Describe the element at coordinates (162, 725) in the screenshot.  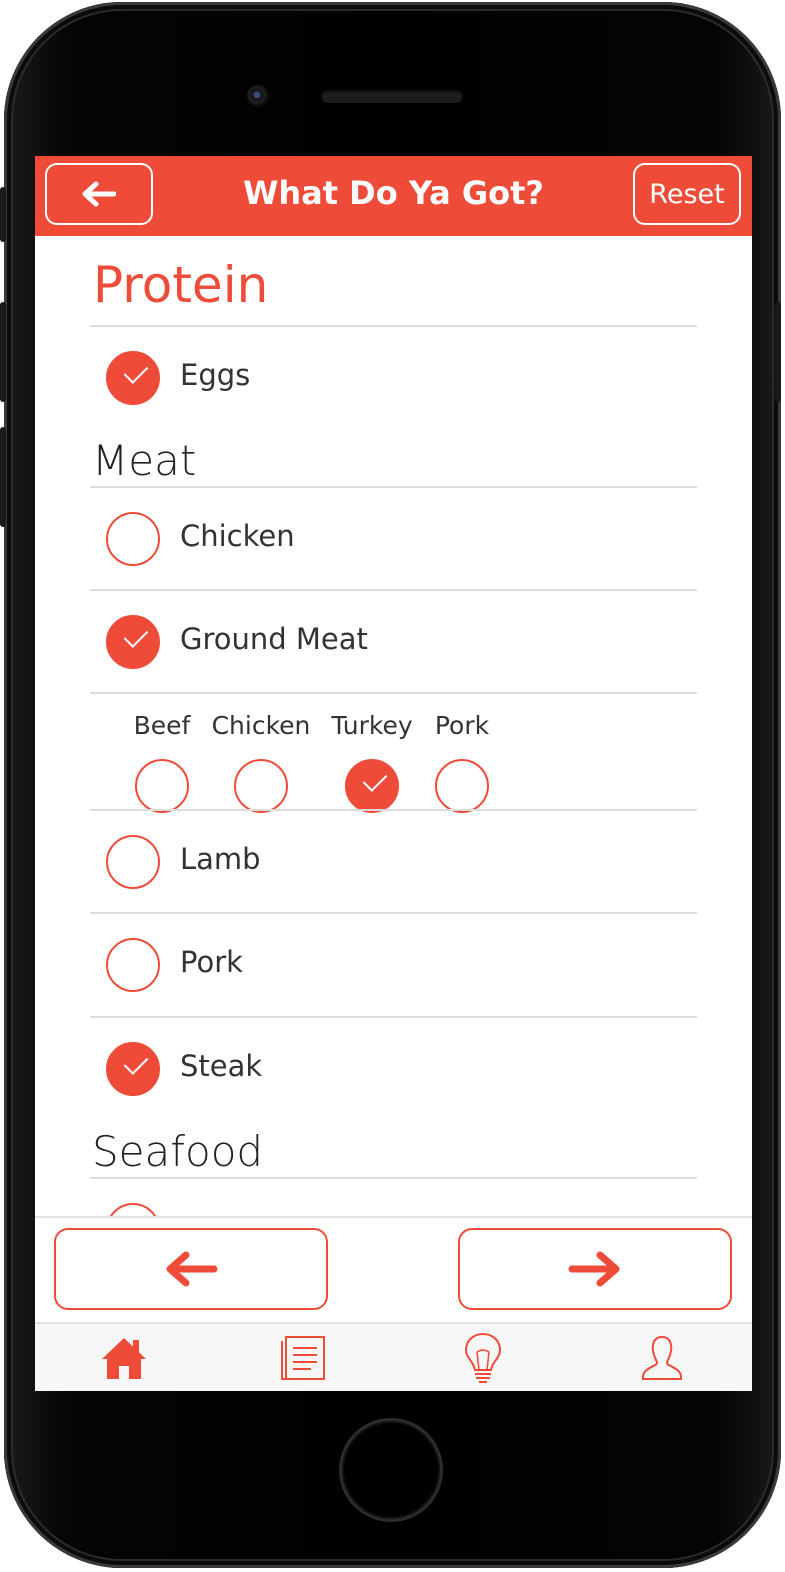
I see `sub-option-label: Beef` at that location.